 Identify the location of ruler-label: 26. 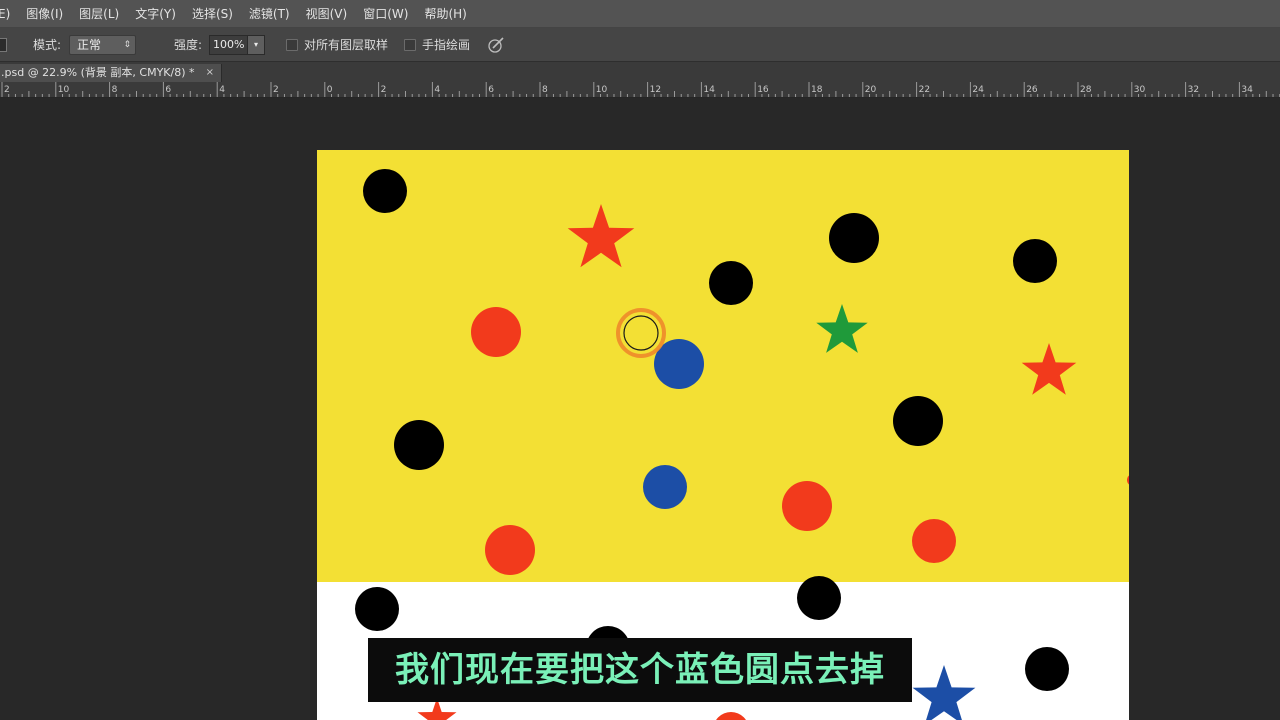
(1032, 90).